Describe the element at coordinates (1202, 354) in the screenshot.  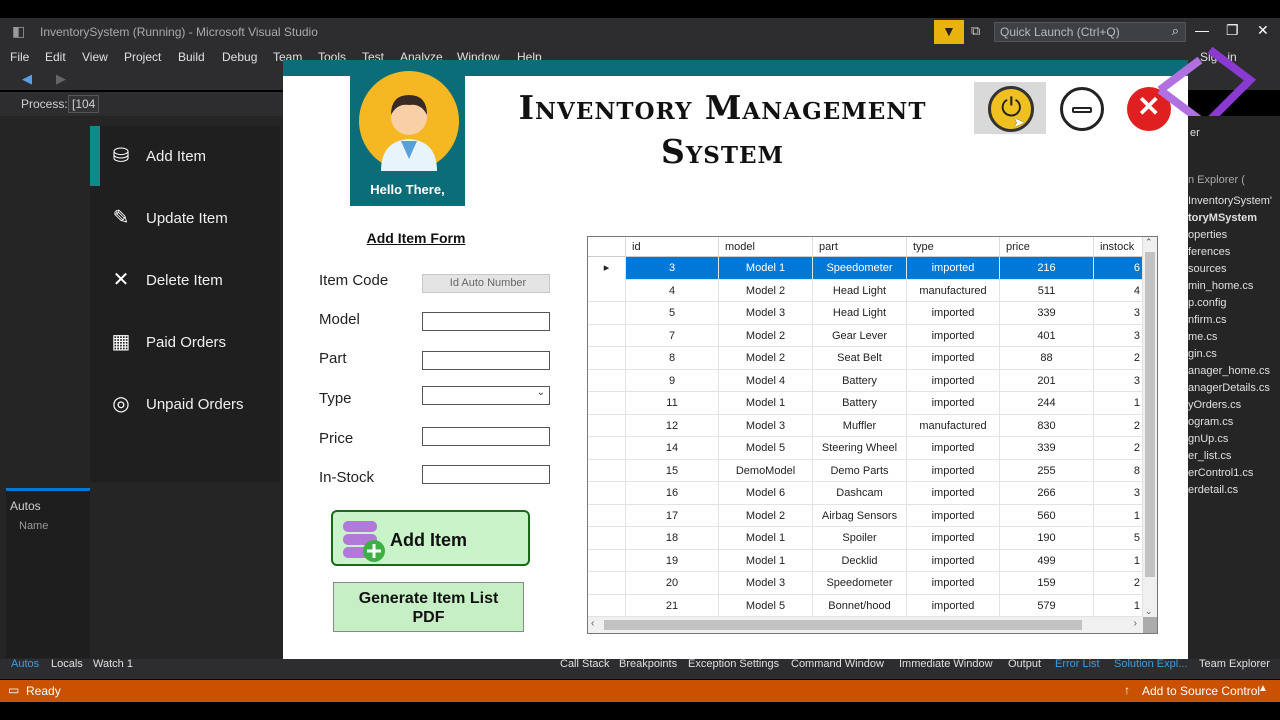
I see `solution-explorer-item: gin.cs` at that location.